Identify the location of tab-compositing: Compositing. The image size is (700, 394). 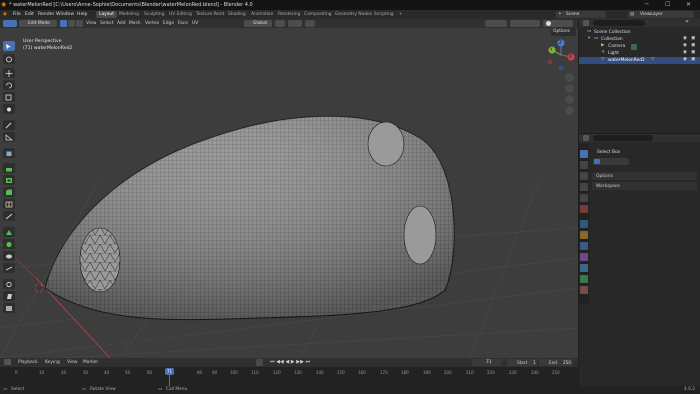
(318, 14).